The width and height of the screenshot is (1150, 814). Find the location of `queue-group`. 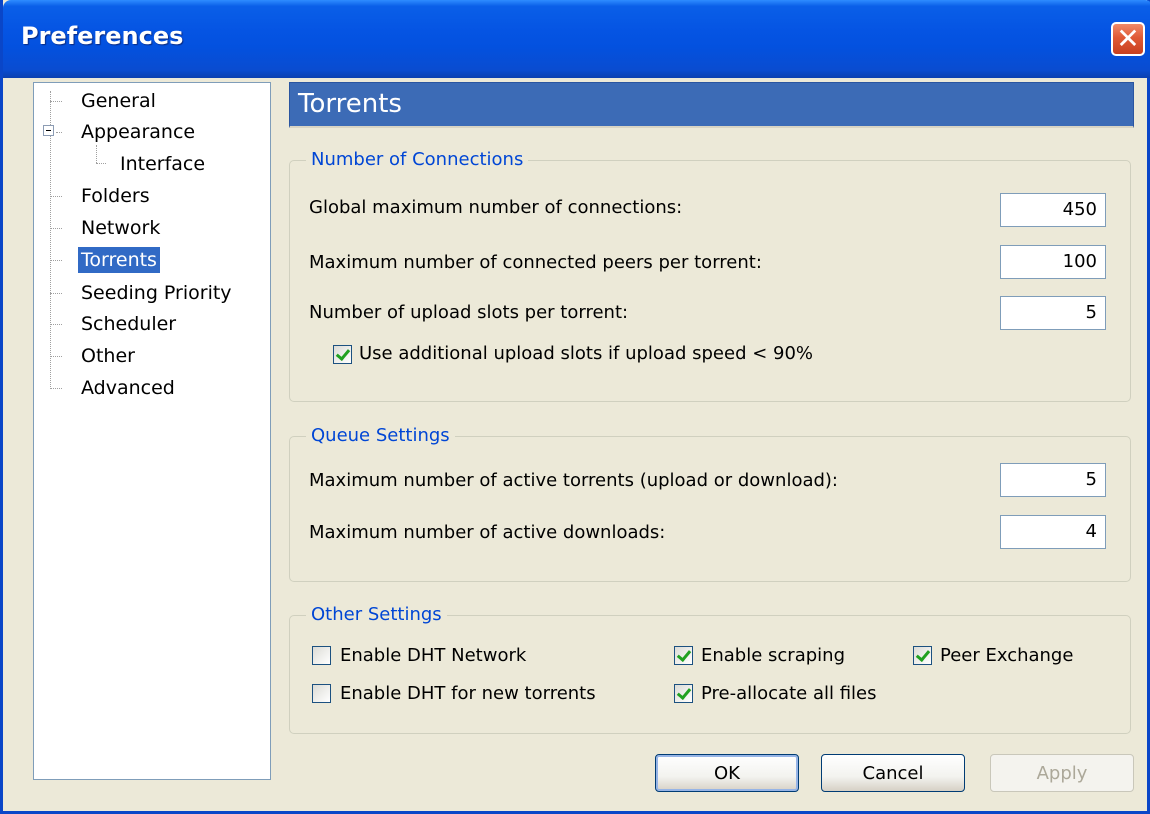

queue-group is located at coordinates (710, 509).